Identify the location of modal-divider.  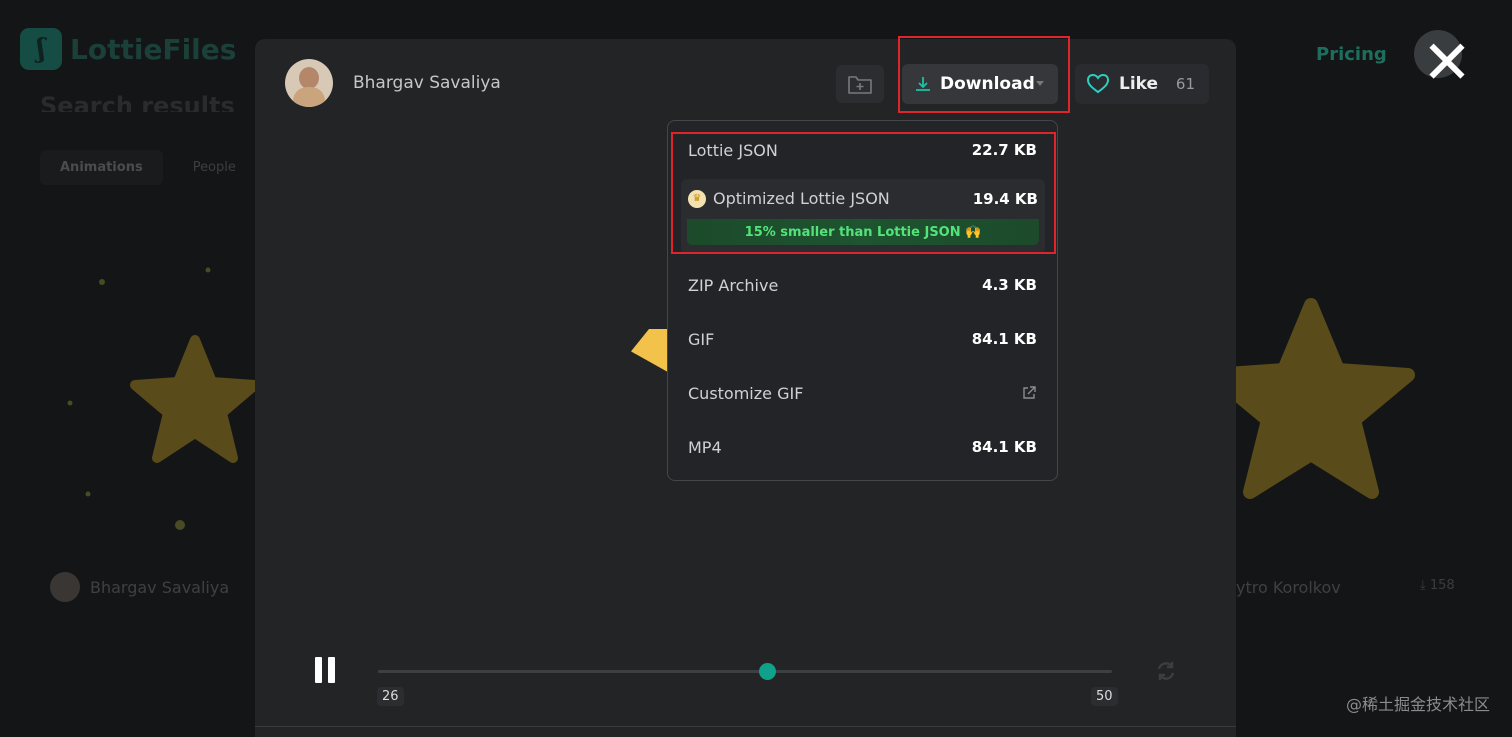
(745, 726).